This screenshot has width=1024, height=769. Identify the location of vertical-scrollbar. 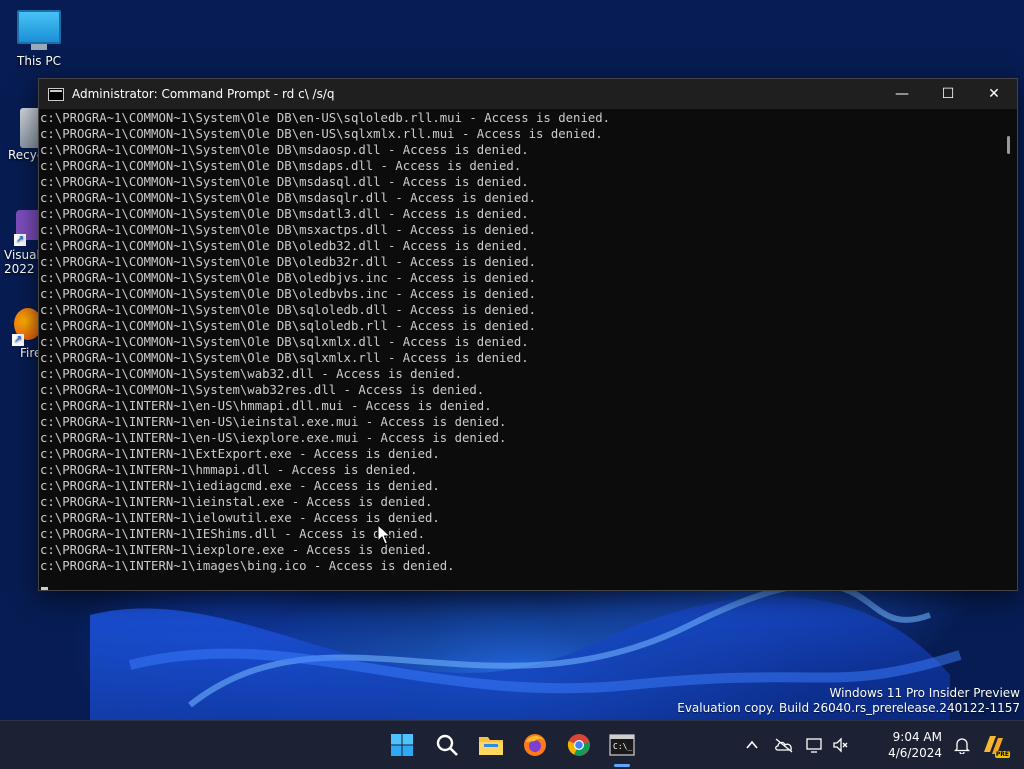
(1008, 350).